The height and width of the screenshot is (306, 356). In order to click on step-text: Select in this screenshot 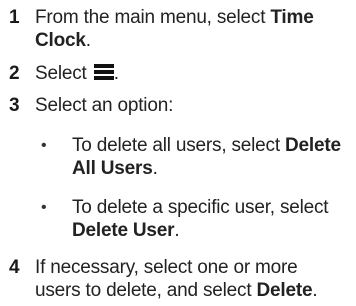, I will do `click(63, 73)`.